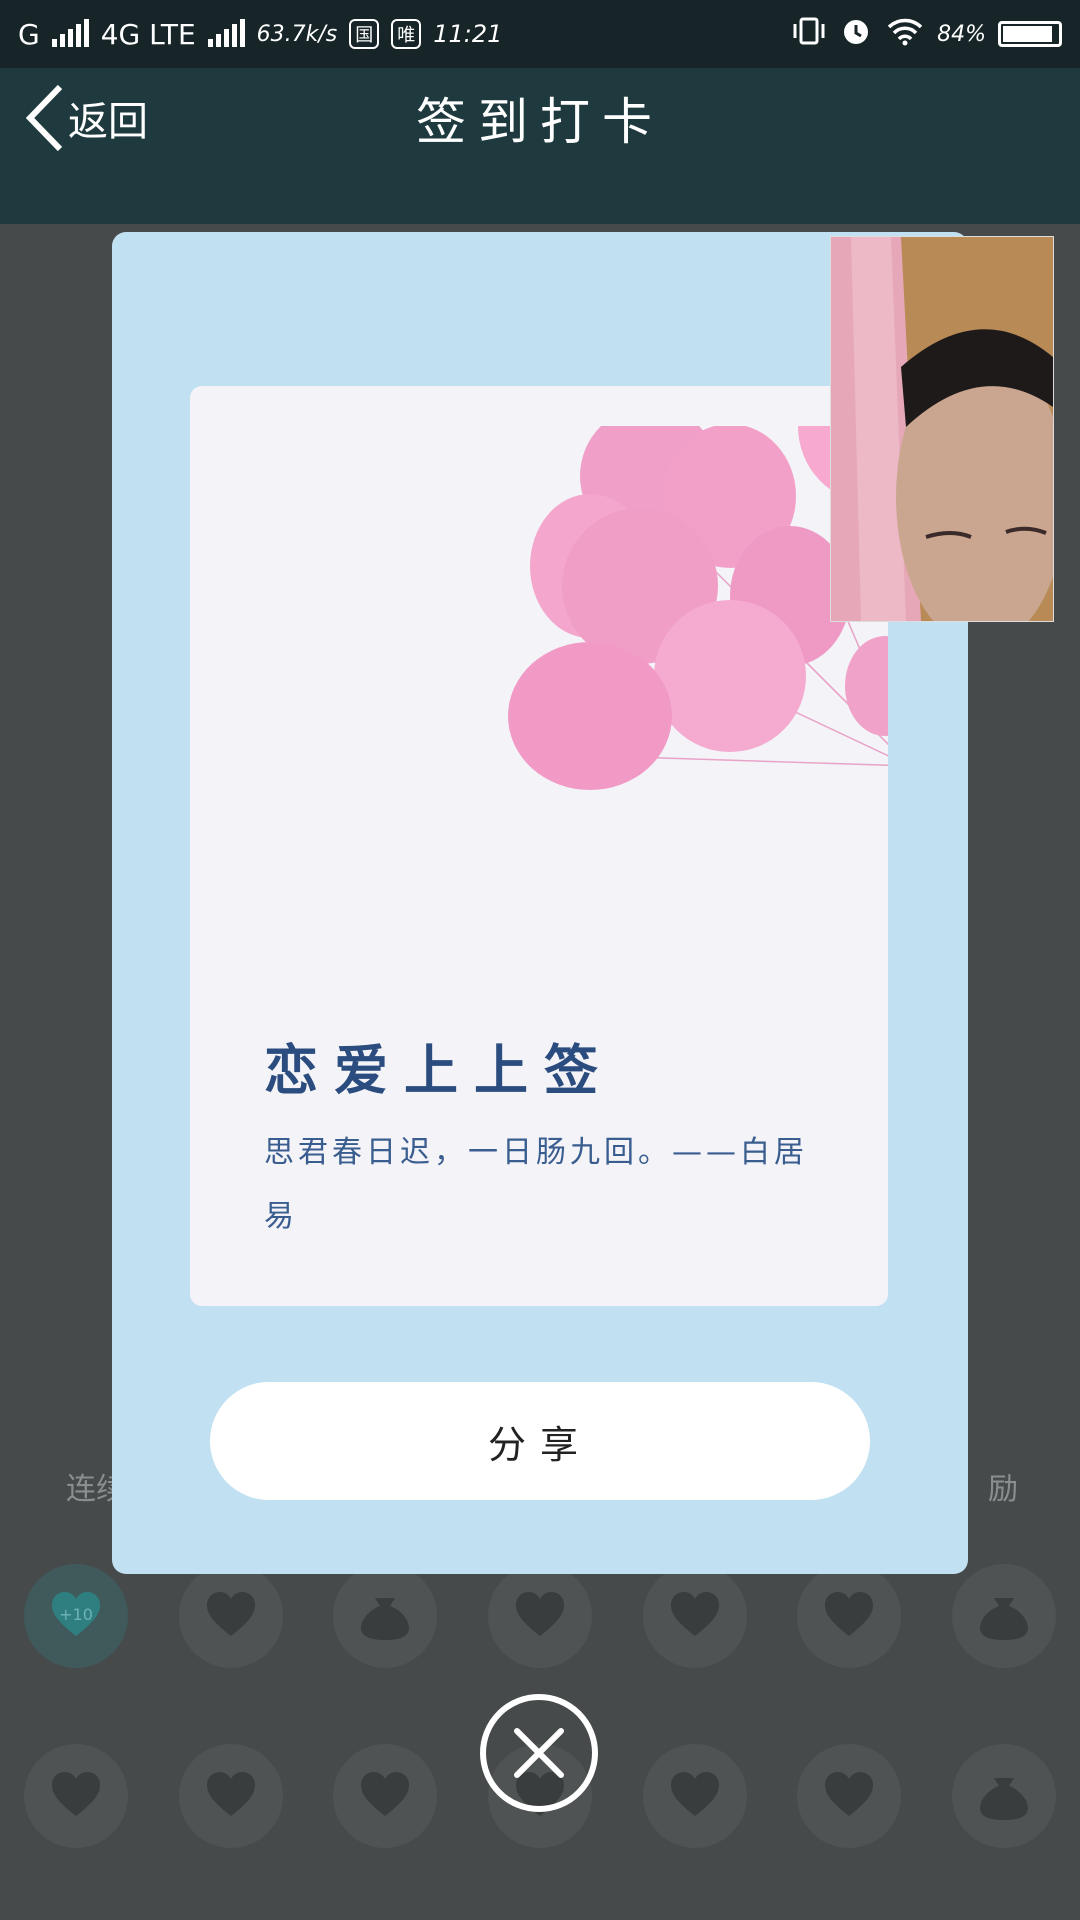 This screenshot has width=1080, height=1920. Describe the element at coordinates (1030, 34) in the screenshot. I see `battery-icon` at that location.